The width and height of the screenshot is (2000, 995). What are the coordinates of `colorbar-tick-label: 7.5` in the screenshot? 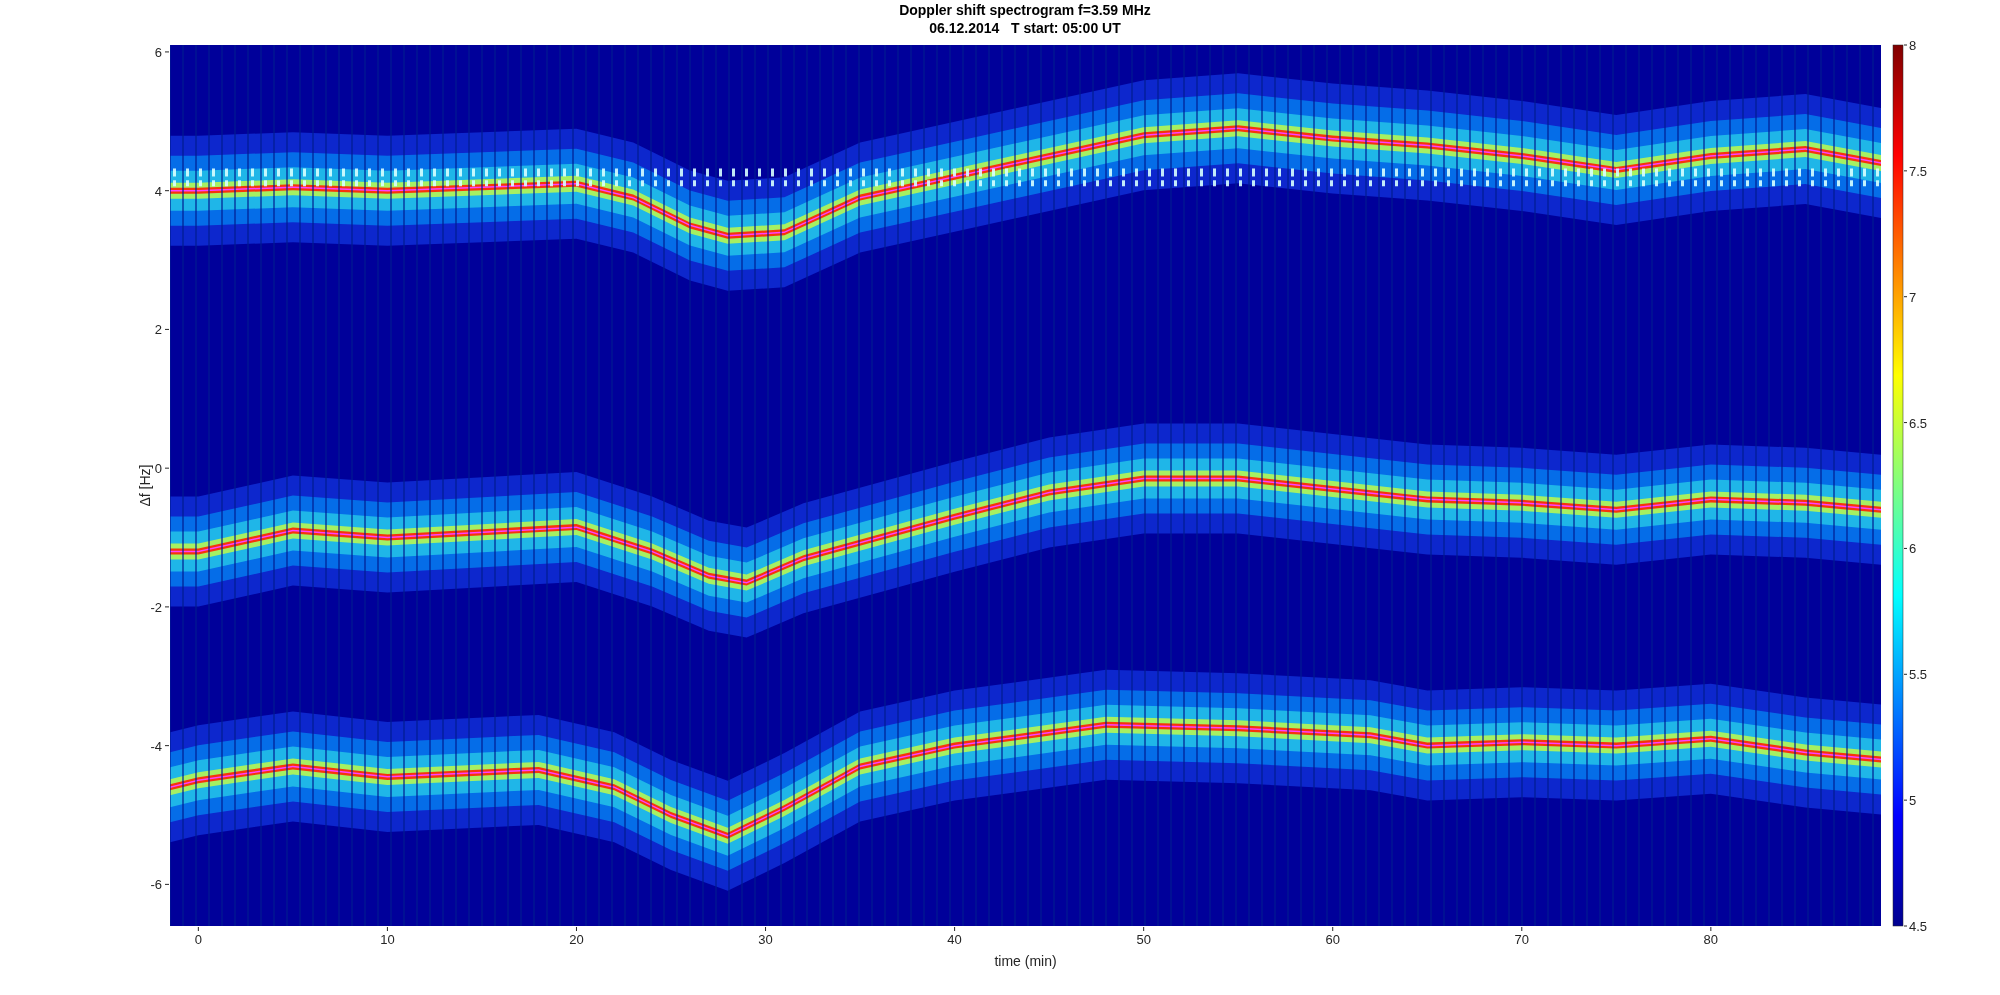 It's located at (1918, 171).